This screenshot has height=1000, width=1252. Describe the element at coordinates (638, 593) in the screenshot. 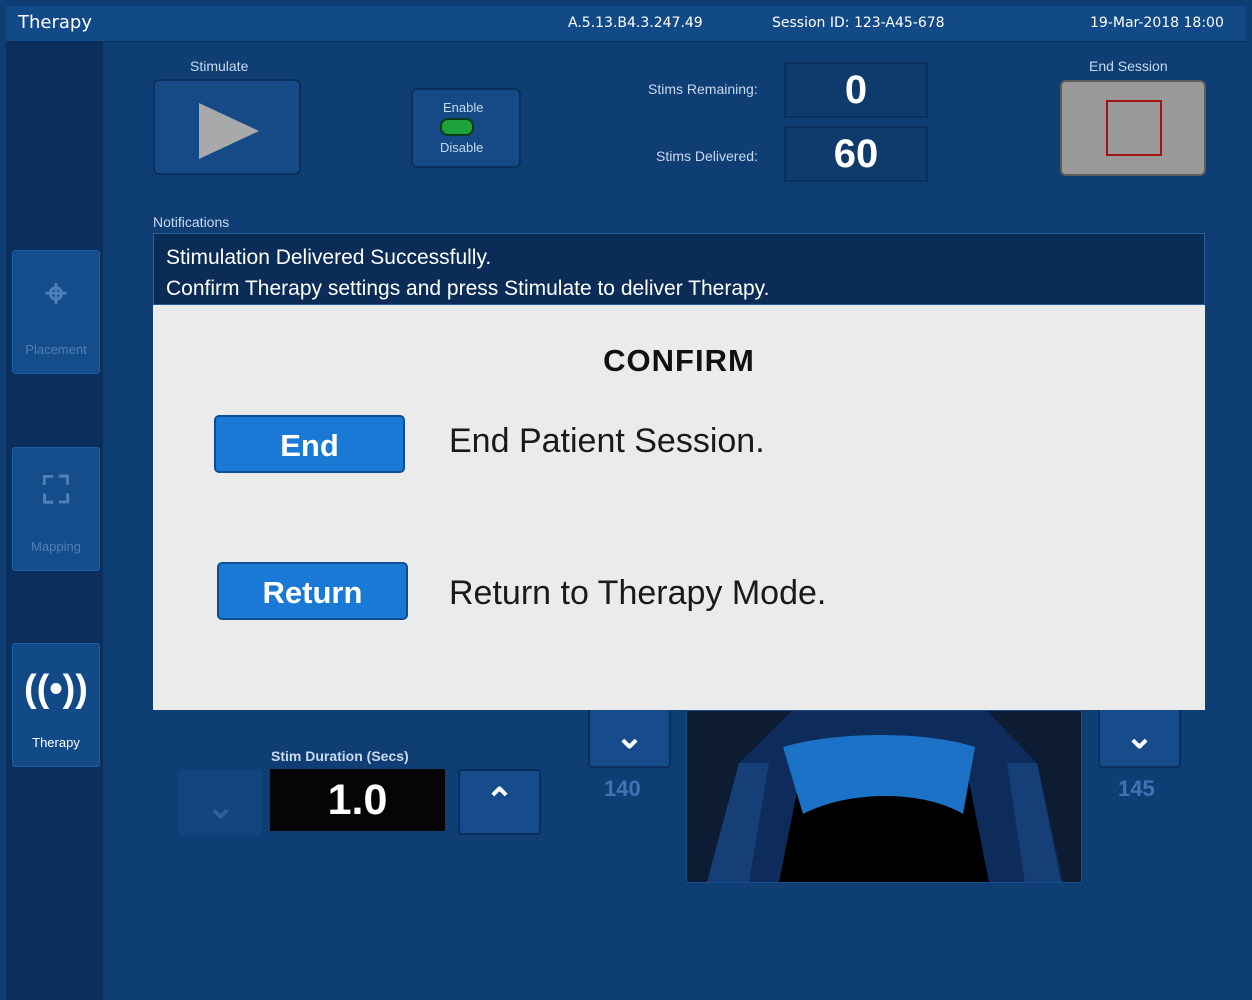

I see `return-description: Return to Therapy Mode.` at that location.